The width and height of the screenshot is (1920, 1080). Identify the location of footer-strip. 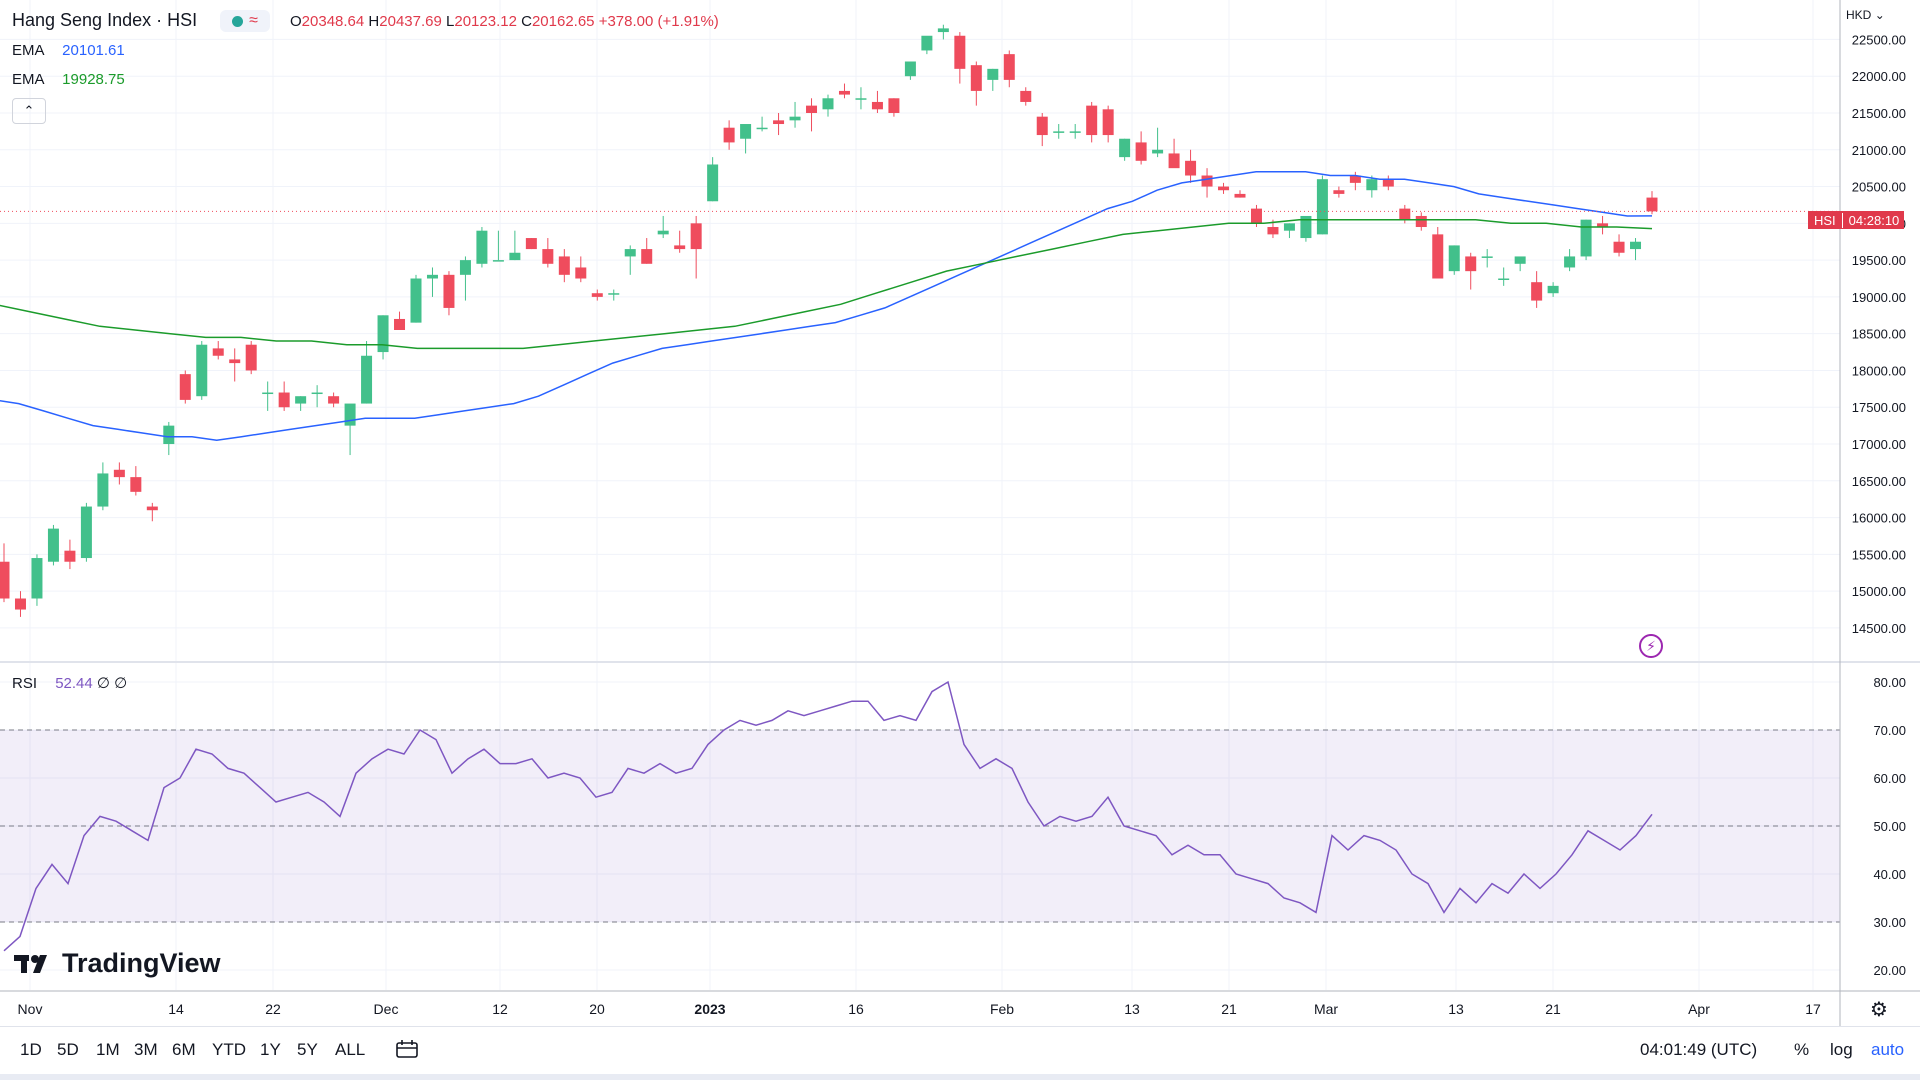
(960, 1077).